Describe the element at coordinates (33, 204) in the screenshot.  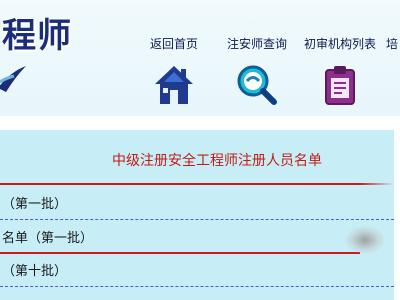
I see `list-item-text: （第一批）` at that location.